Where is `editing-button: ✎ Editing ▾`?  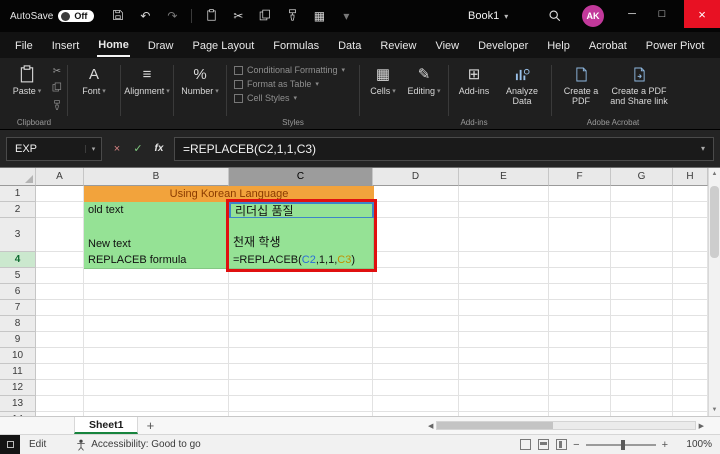
editing-button: ✎ Editing ▾ is located at coordinates (424, 79).